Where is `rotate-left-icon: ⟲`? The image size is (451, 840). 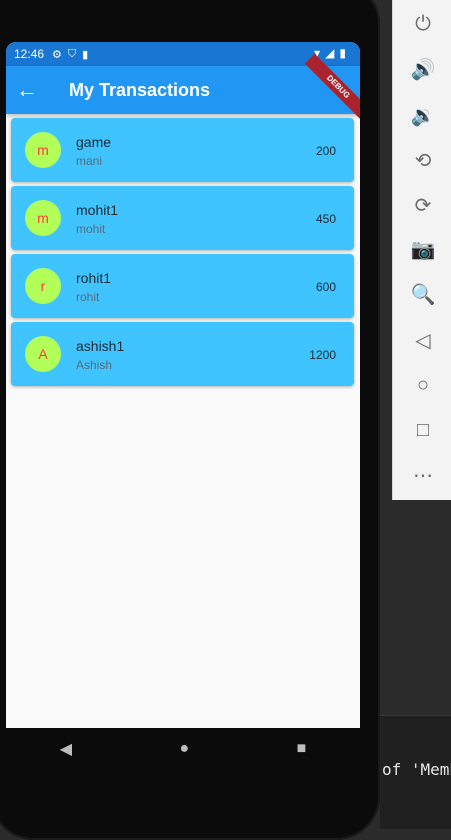 rotate-left-icon: ⟲ is located at coordinates (423, 160).